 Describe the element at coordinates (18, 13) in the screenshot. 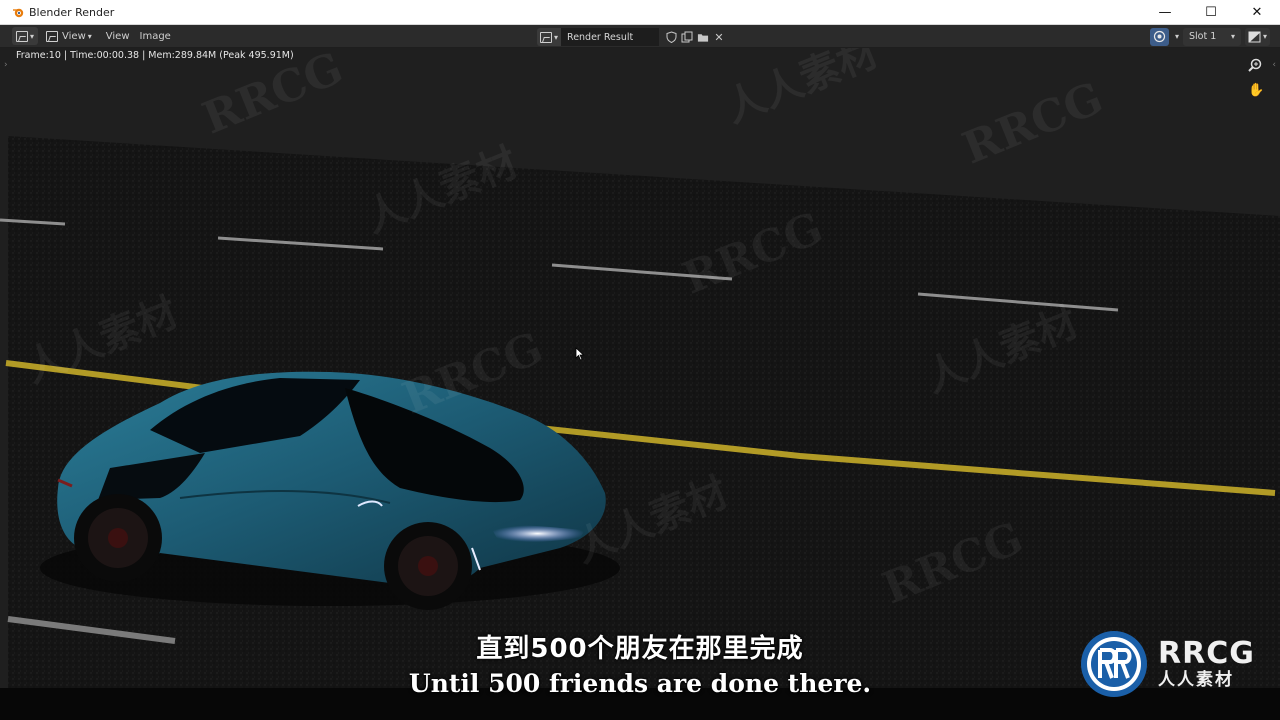

I see `blender-logo-icon` at that location.